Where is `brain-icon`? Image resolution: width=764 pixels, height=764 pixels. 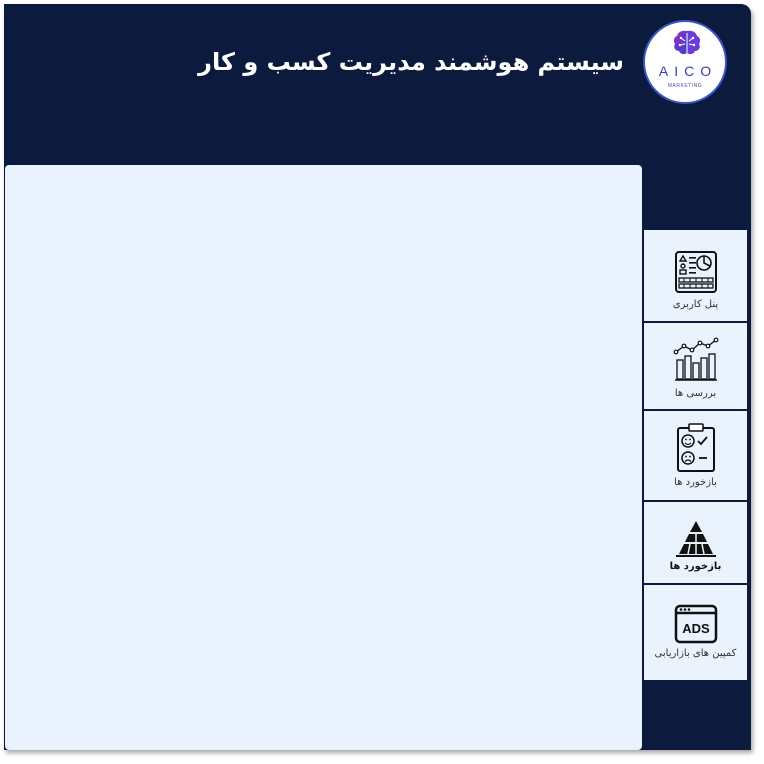 brain-icon is located at coordinates (687, 42).